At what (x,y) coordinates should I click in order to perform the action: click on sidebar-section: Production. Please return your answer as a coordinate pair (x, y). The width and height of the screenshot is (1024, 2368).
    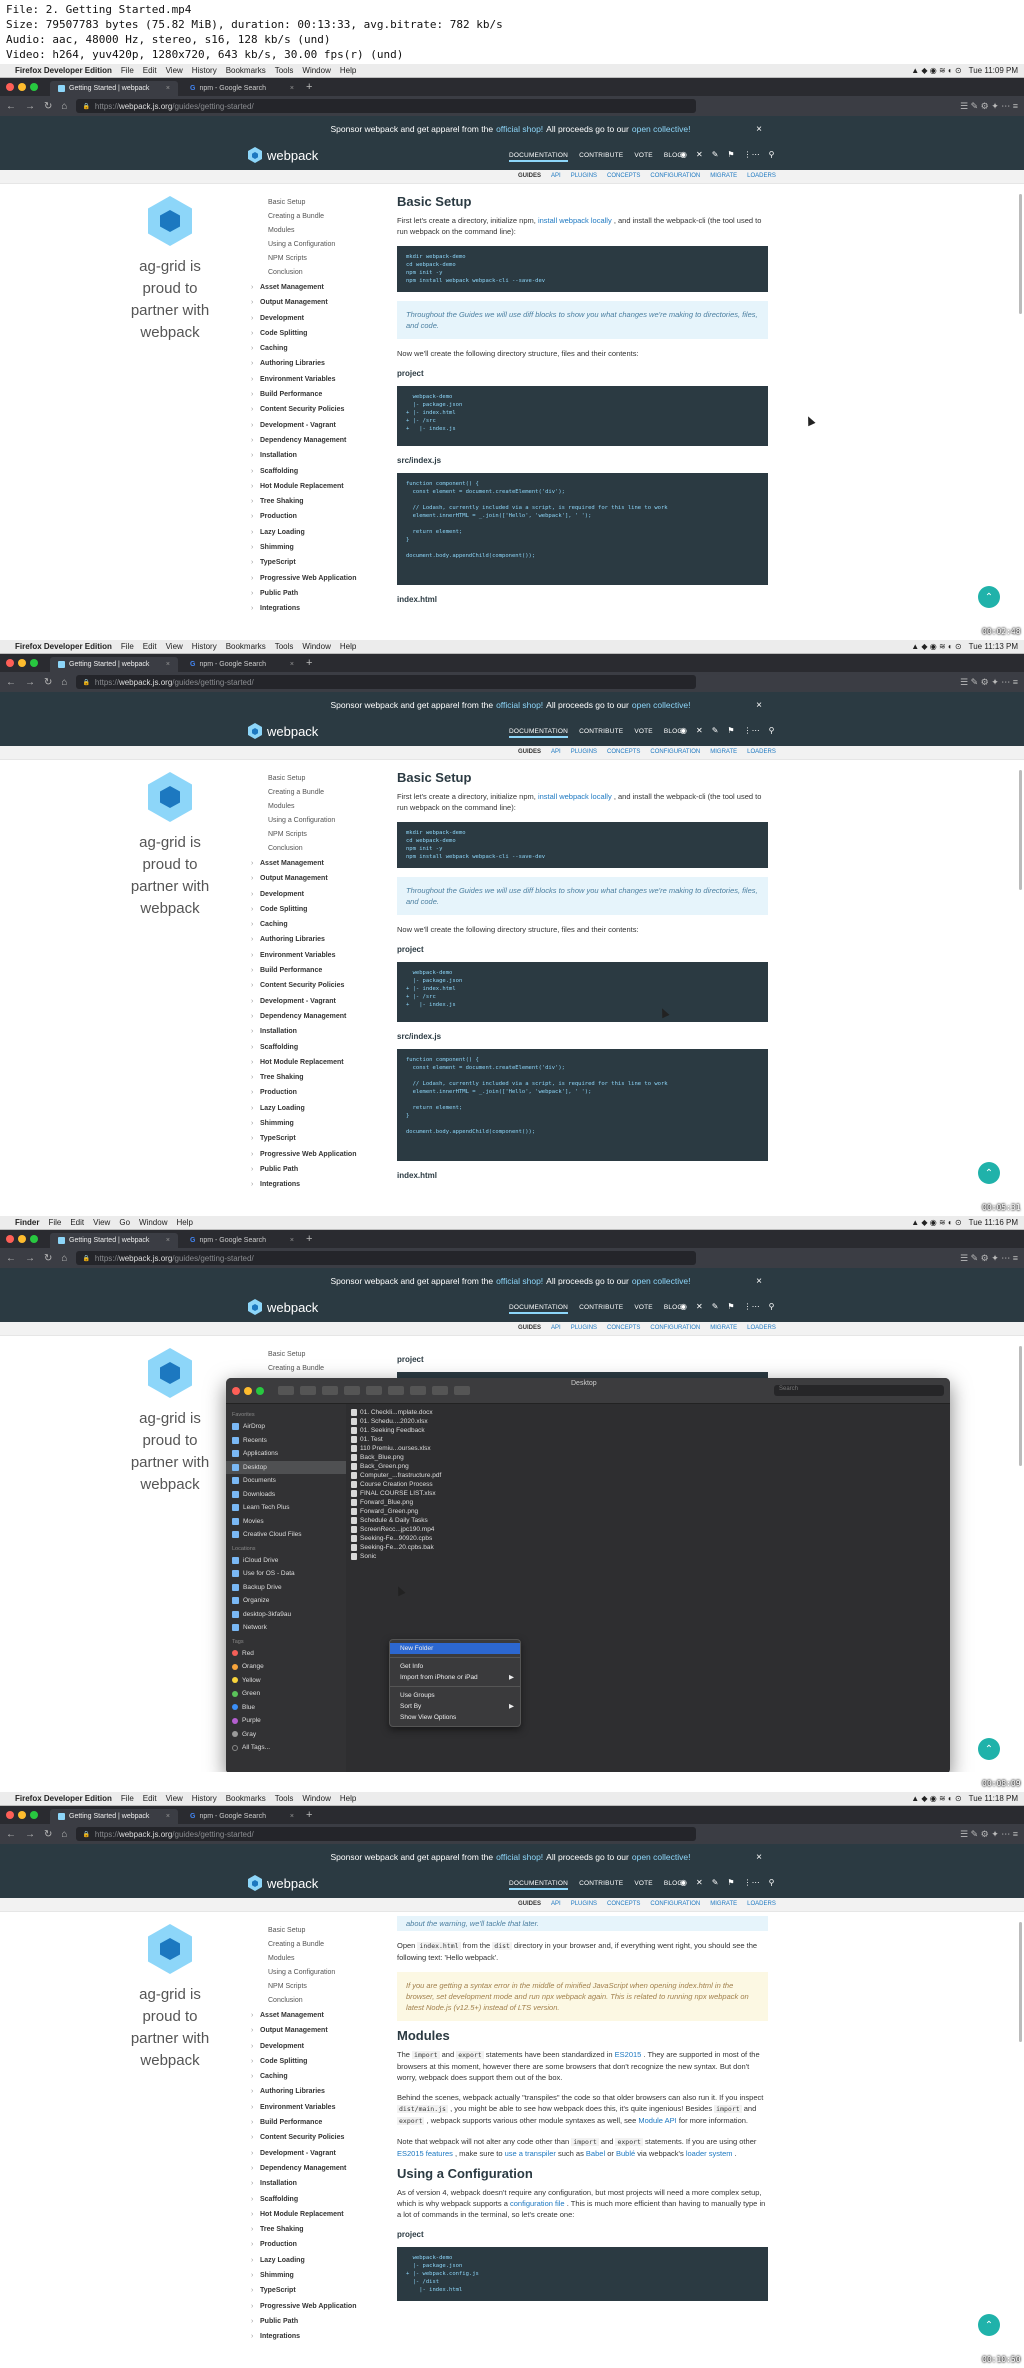
    Looking at the image, I should click on (315, 1092).